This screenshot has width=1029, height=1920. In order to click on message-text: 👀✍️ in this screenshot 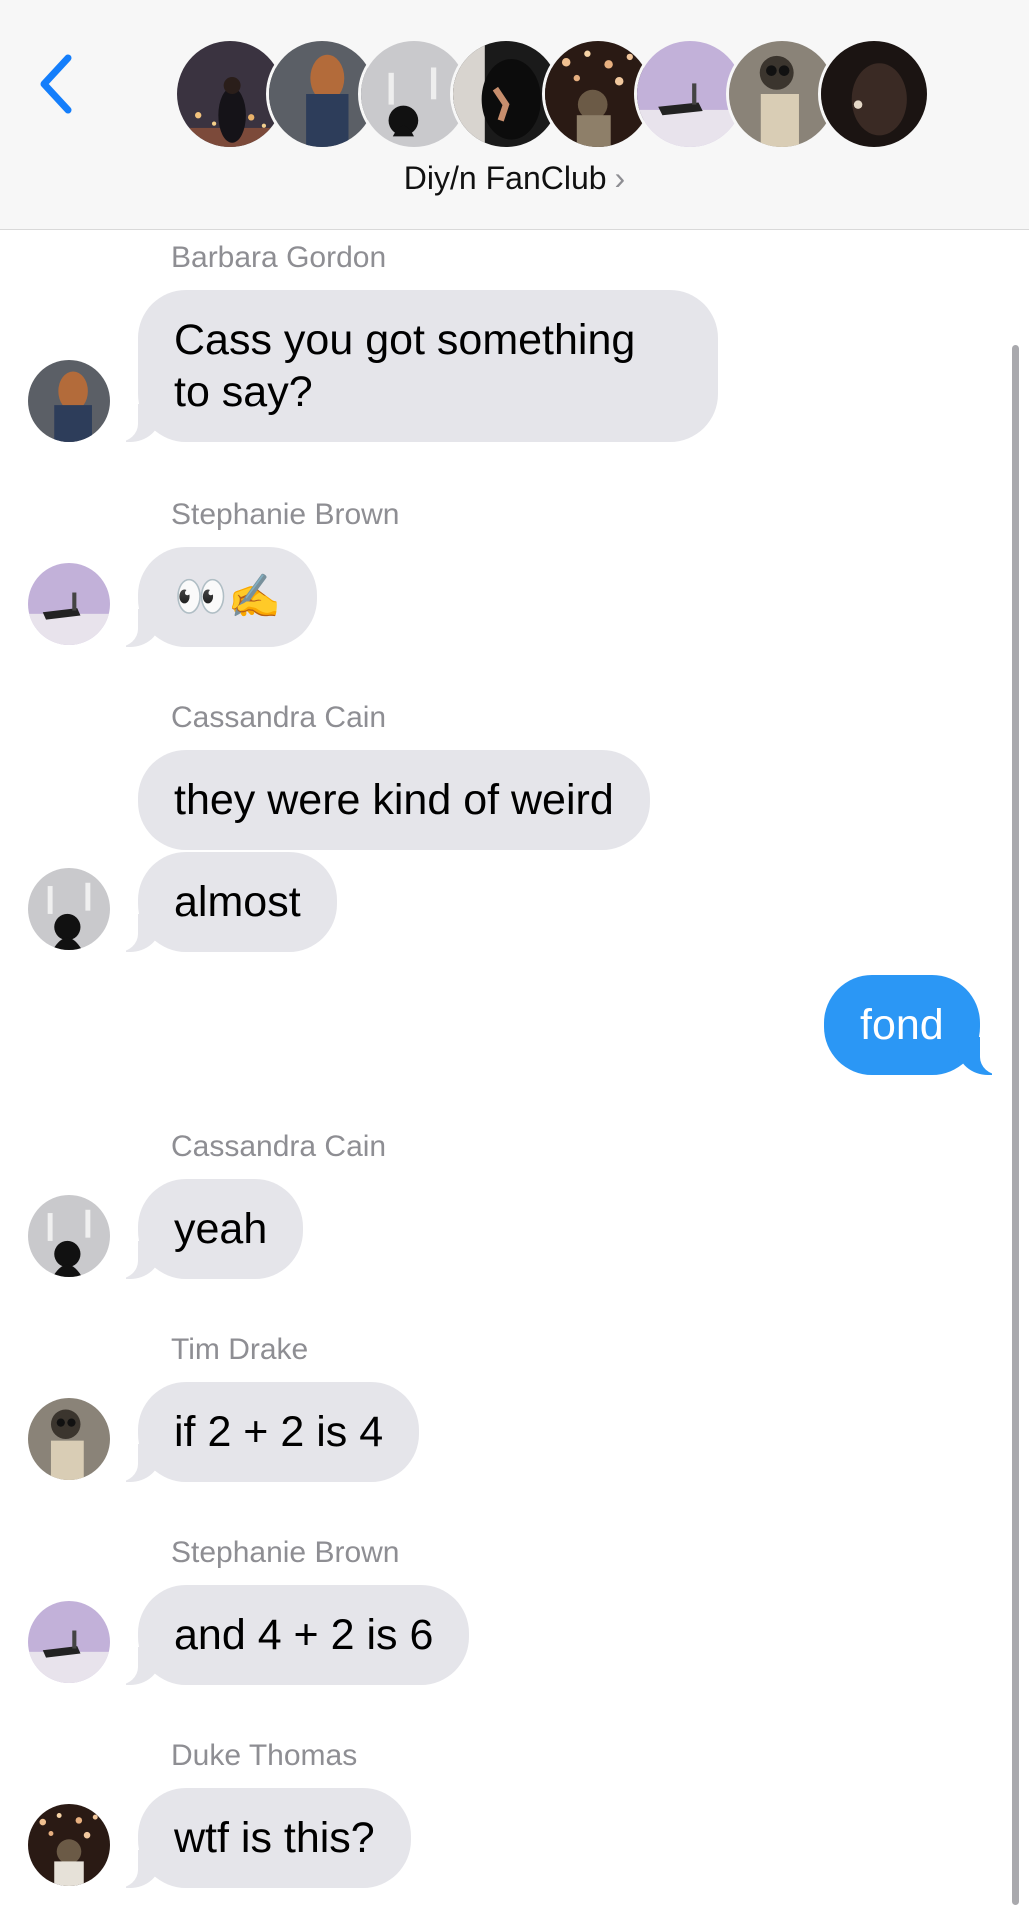, I will do `click(228, 597)`.